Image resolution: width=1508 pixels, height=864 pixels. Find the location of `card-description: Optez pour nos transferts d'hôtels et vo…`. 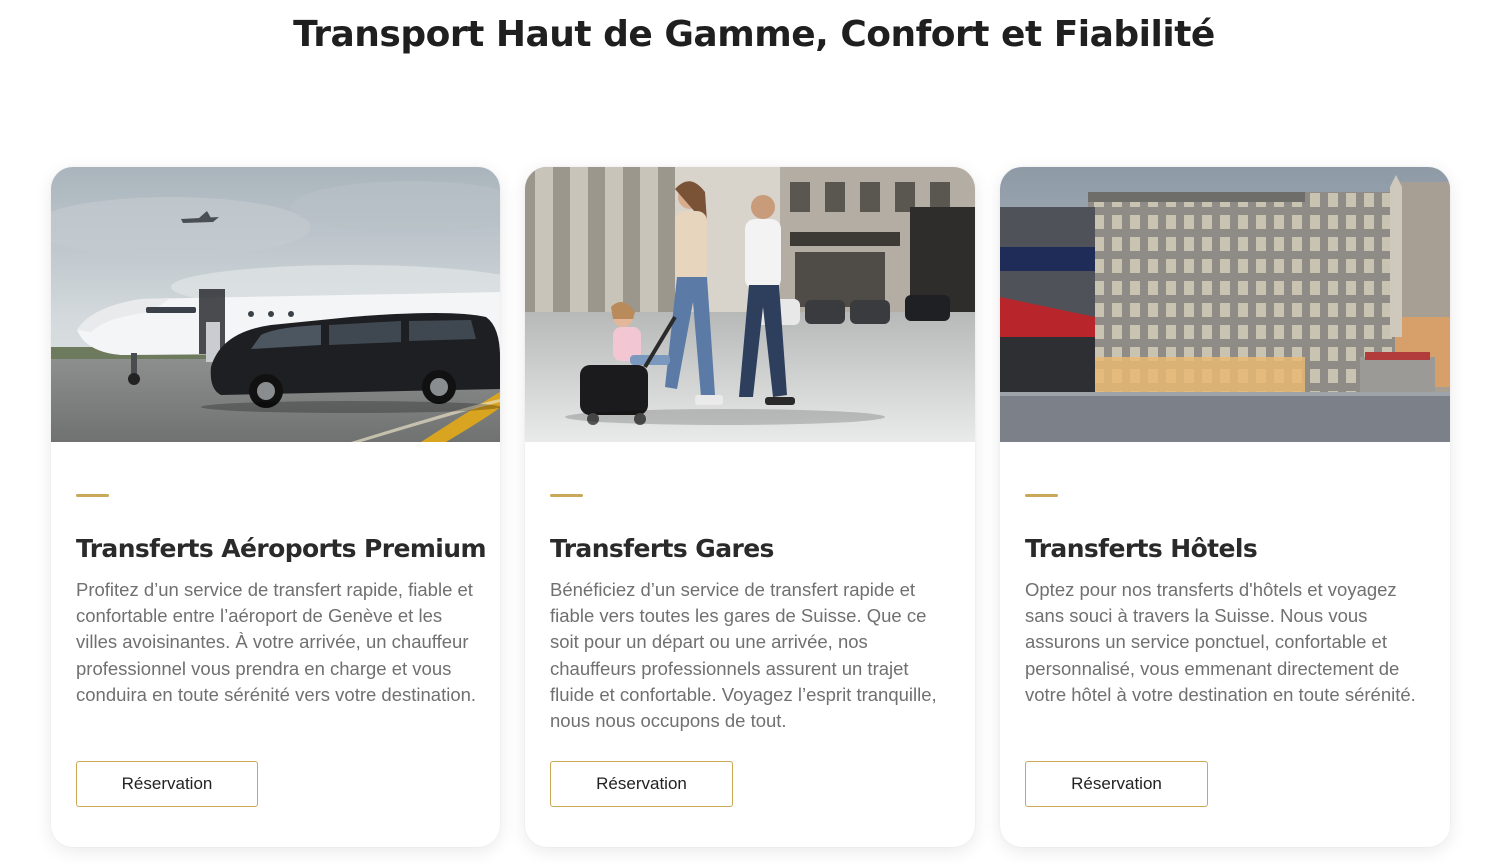

card-description: Optez pour nos transferts d'hôtels et vo… is located at coordinates (1220, 642).